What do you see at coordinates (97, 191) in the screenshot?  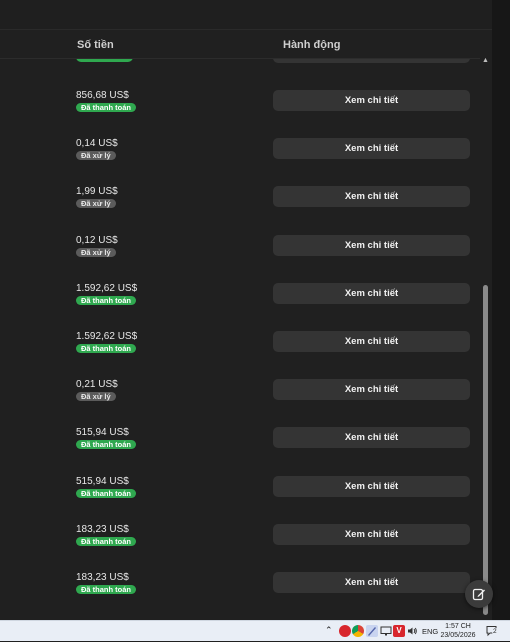 I see `amount-value: 1,99 US$` at bounding box center [97, 191].